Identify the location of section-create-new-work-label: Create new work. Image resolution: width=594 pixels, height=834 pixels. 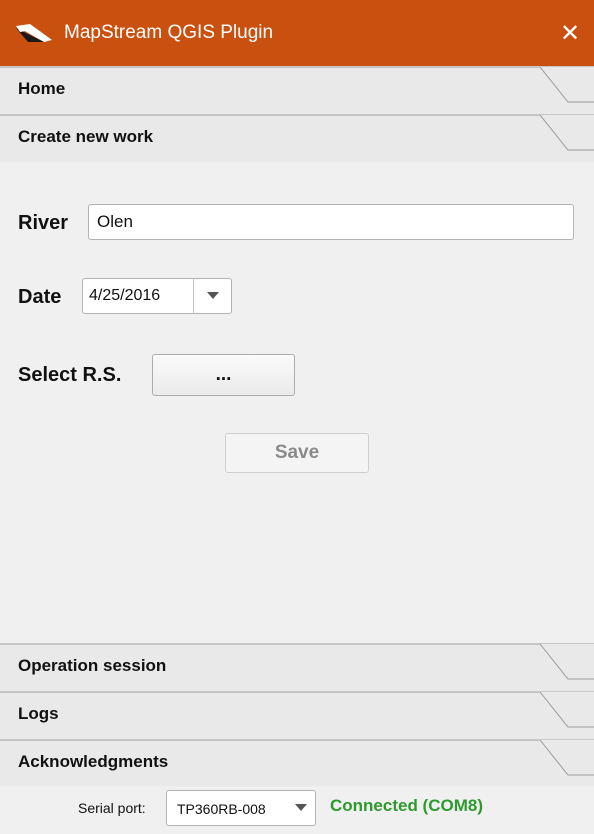
(86, 136).